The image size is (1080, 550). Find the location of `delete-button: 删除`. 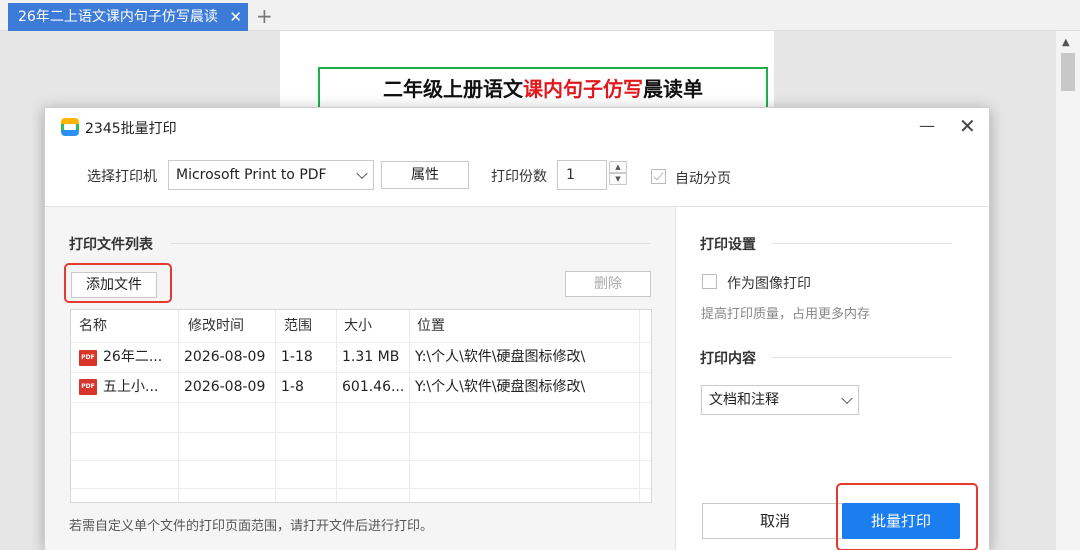

delete-button: 删除 is located at coordinates (608, 284).